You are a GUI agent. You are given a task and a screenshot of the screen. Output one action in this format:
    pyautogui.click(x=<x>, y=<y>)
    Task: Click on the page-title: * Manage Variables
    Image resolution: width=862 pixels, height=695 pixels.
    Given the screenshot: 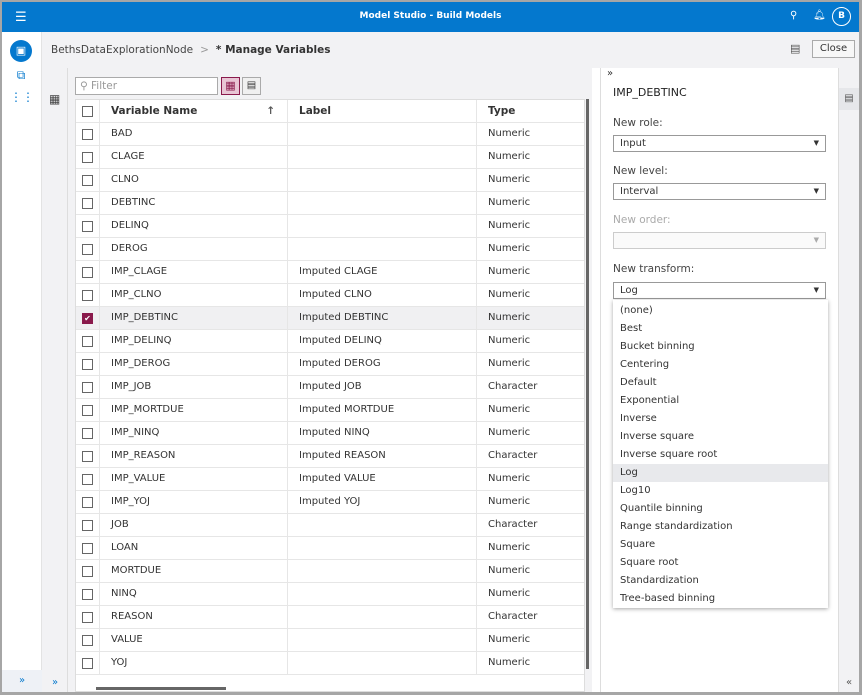 What is the action you would take?
    pyautogui.click(x=273, y=50)
    